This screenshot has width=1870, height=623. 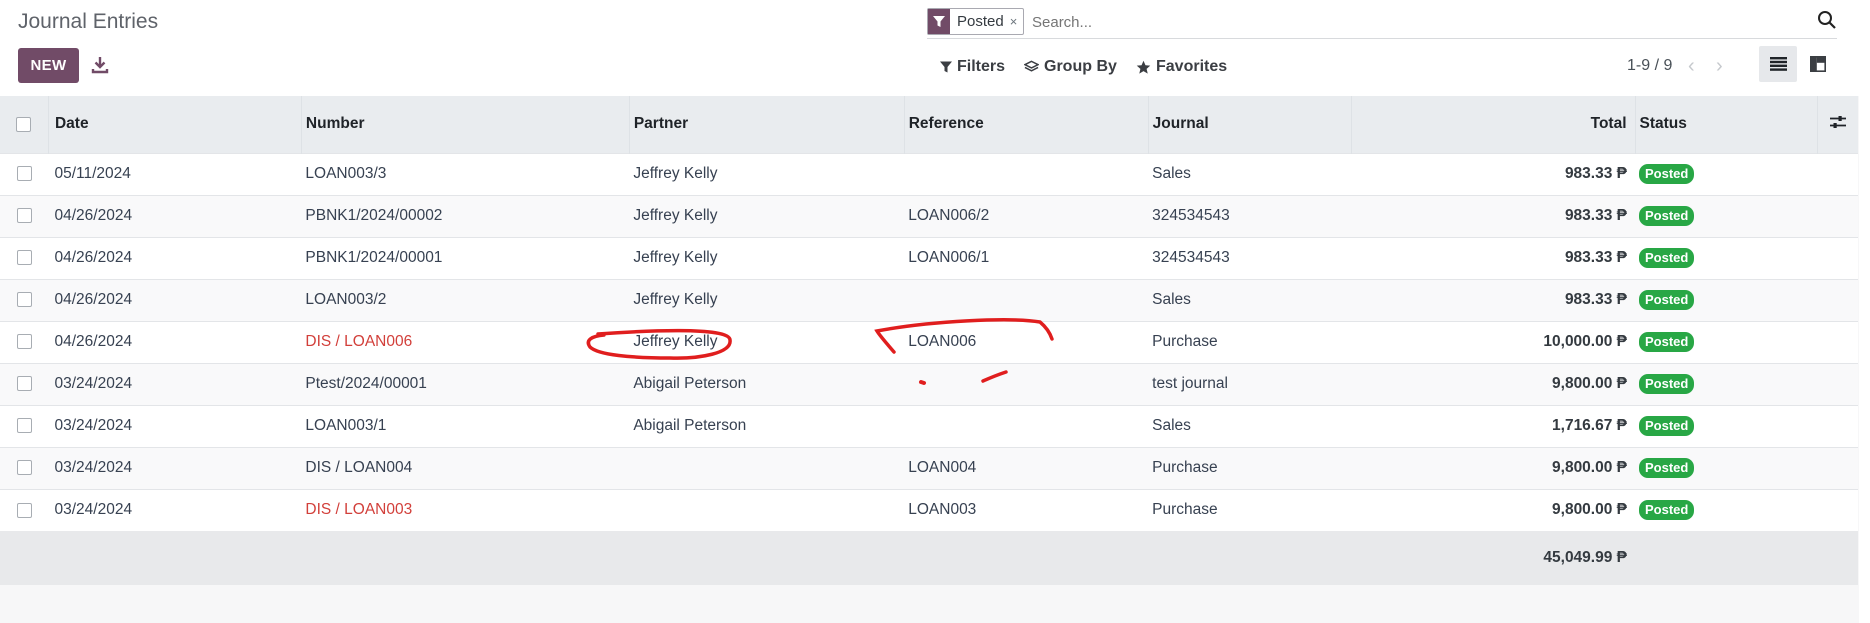 What do you see at coordinates (1585, 557) in the screenshot?
I see `grand-total: 45,049.99 ₱` at bounding box center [1585, 557].